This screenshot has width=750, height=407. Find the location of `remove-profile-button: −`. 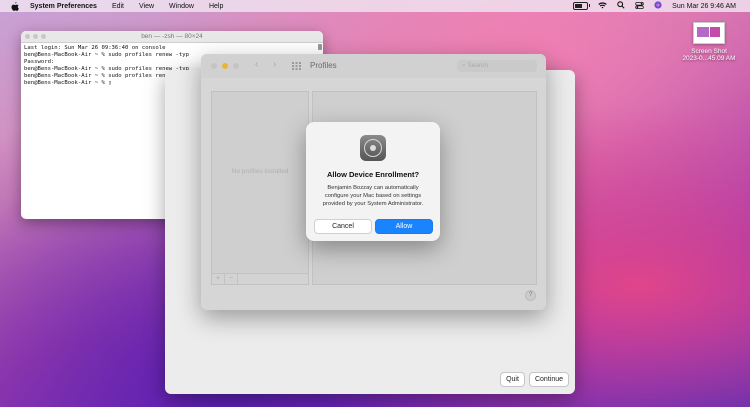

remove-profile-button: − is located at coordinates (231, 279).